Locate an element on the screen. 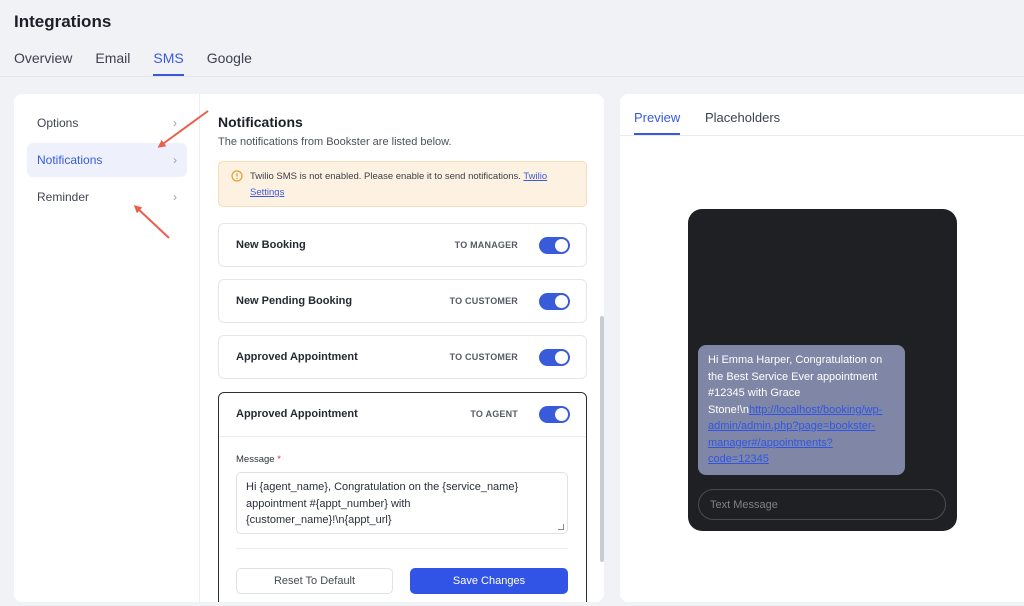 The image size is (1024, 606). text-message-input: Text Message is located at coordinates (822, 504).